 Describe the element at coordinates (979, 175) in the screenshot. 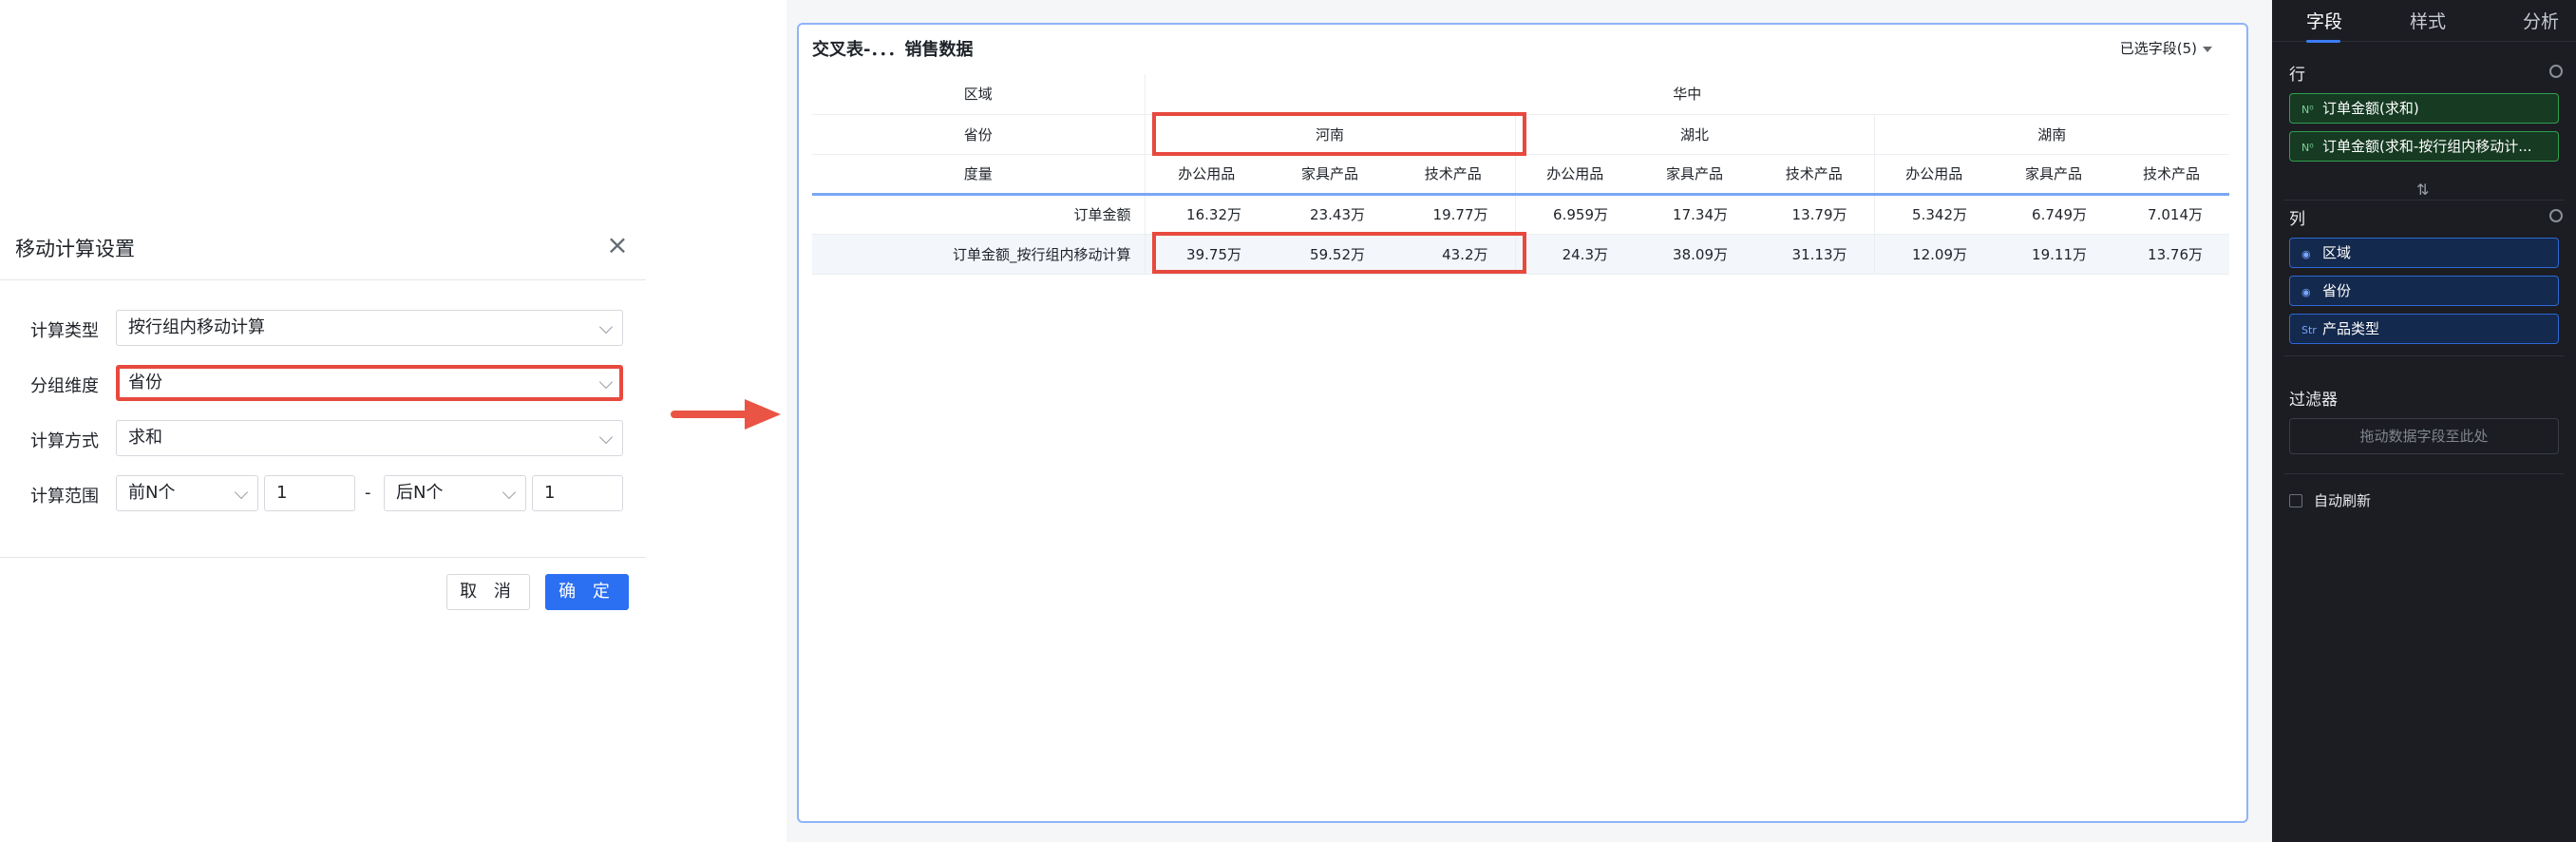

I see `measure-header-label: 度量` at that location.